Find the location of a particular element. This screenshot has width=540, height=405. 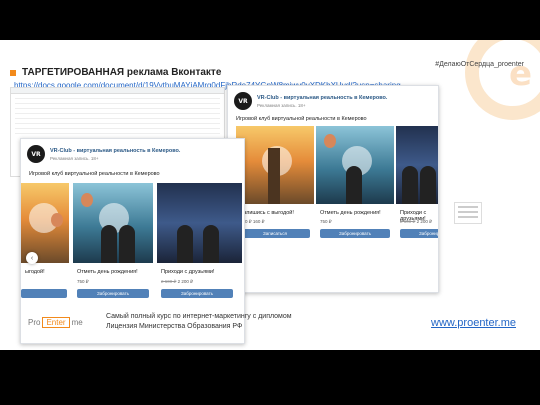

carousel-prev-arrow-icon: ‹ is located at coordinates (32, 258).